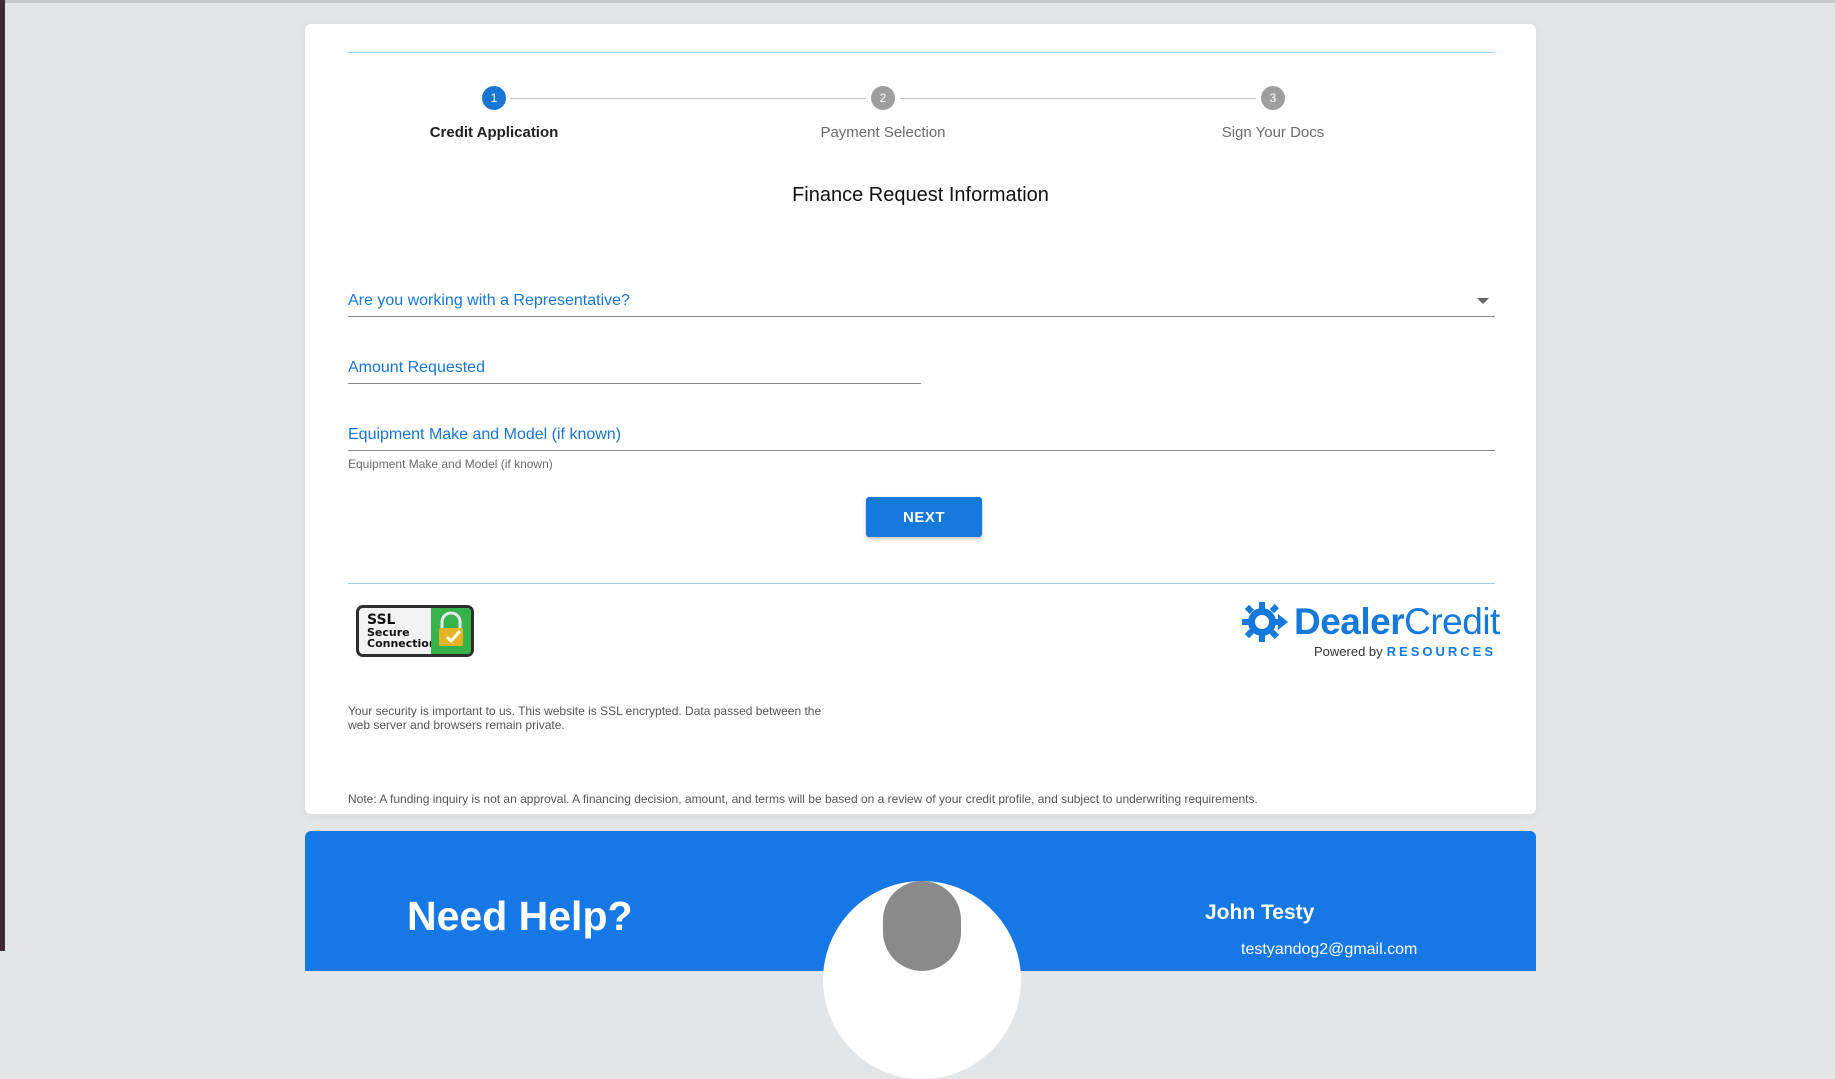 The image size is (1835, 1079). What do you see at coordinates (402, 643) in the screenshot?
I see `ssl-badge-line3: Connection` at bounding box center [402, 643].